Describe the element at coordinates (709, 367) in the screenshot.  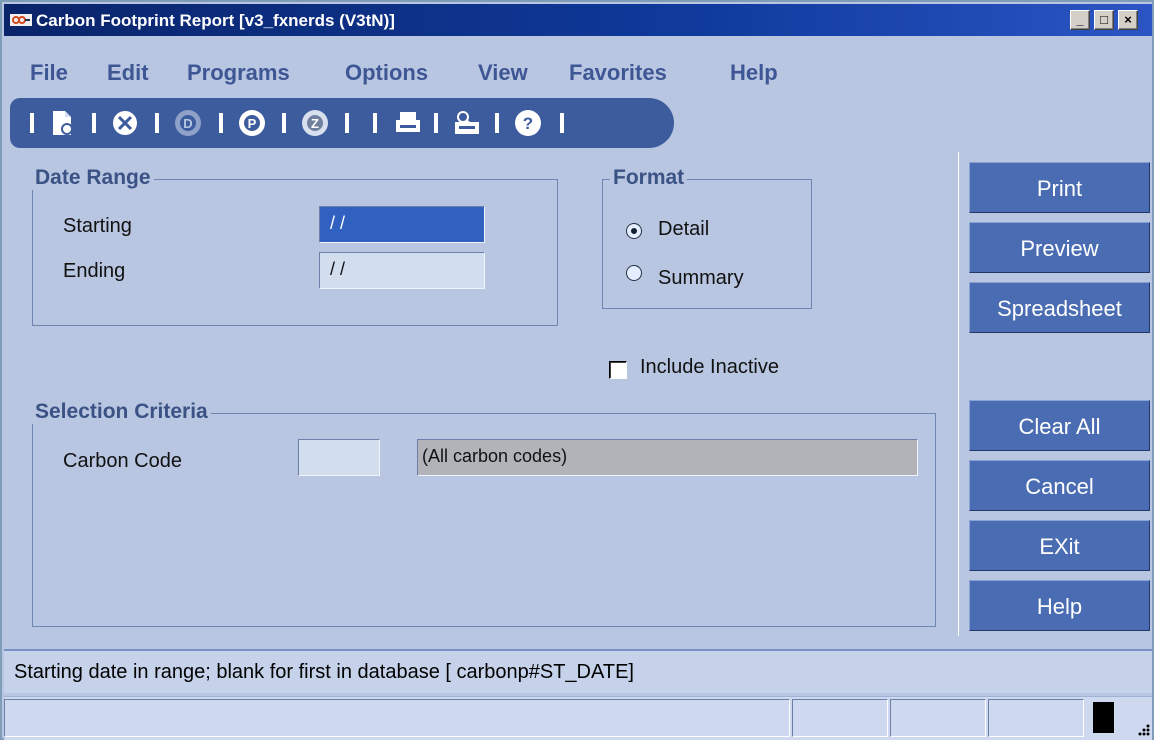
I see `include-inactive-label: Include Inactive` at that location.